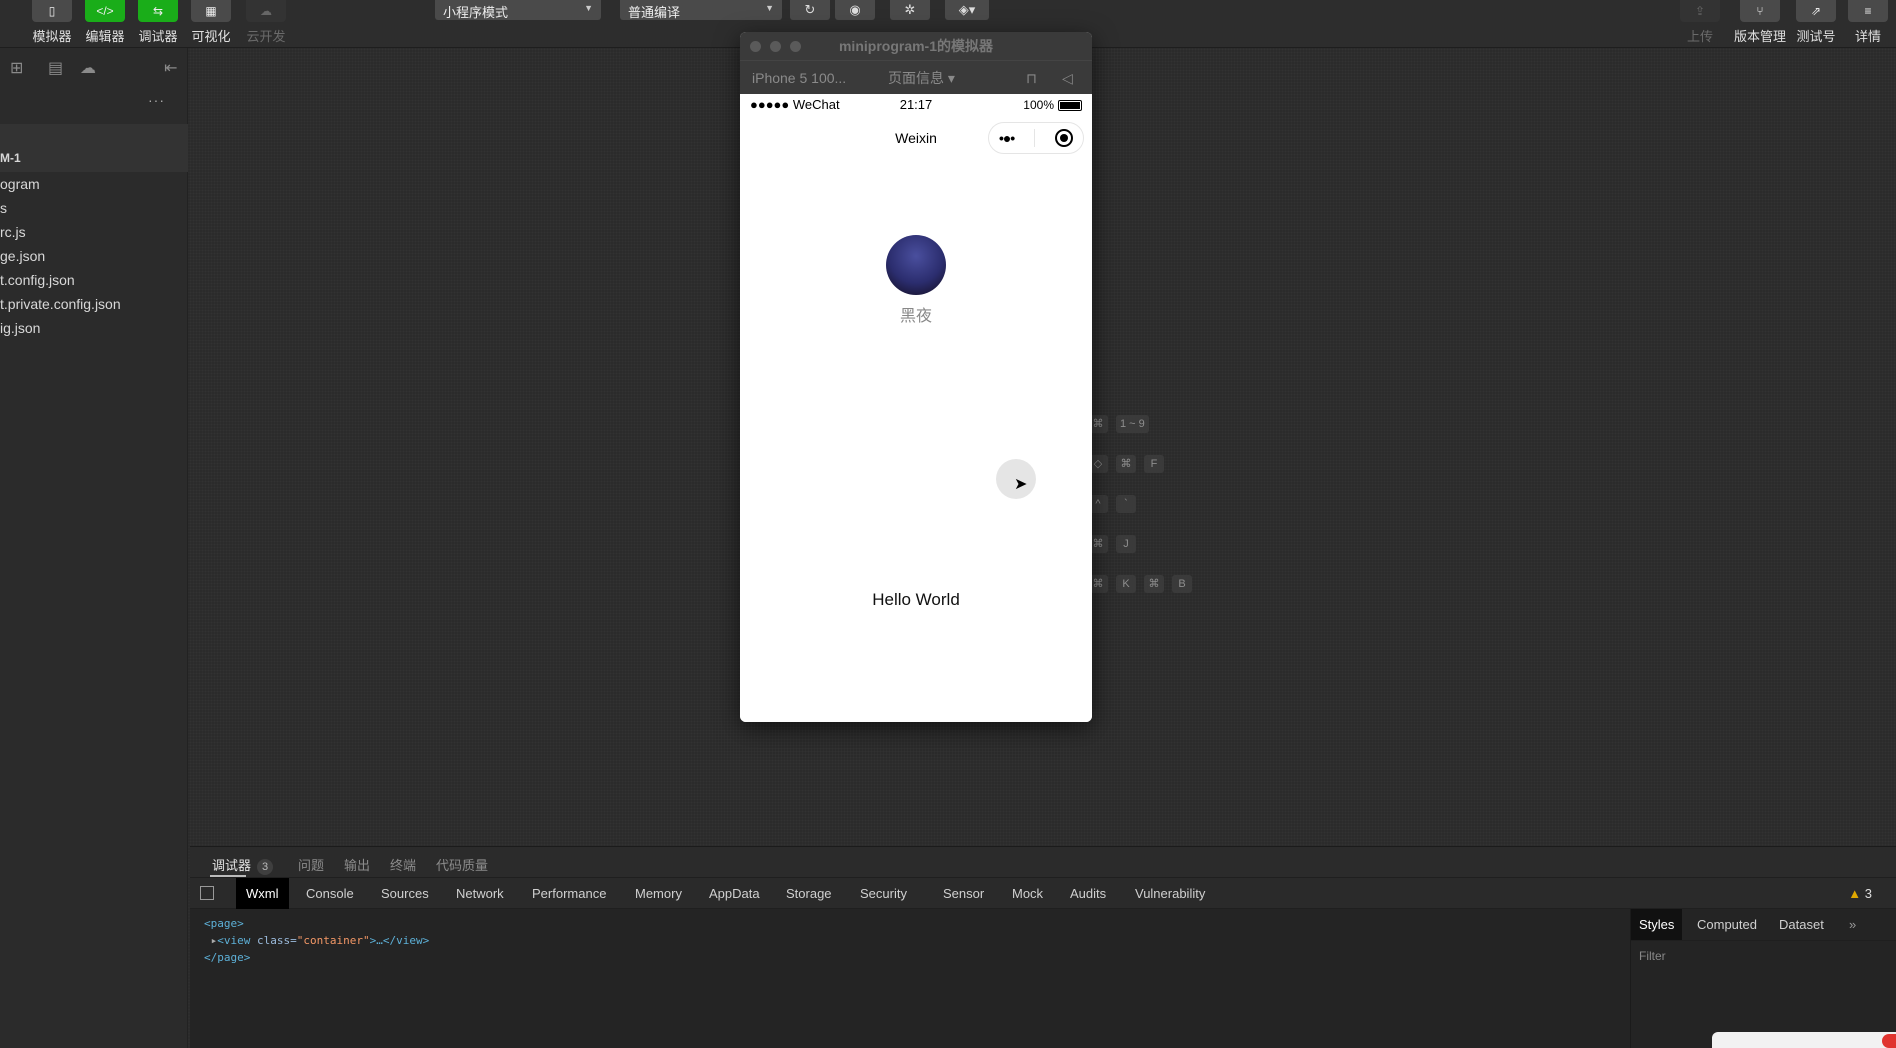  Describe the element at coordinates (916, 138) in the screenshot. I see `navigation-bar: Weixin •●•` at that location.